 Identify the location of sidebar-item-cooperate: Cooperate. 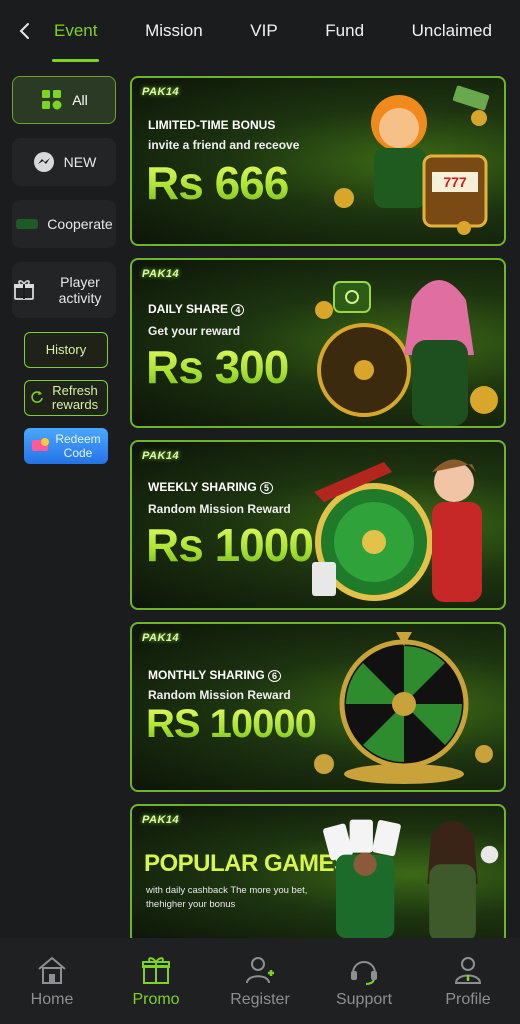
(64, 224).